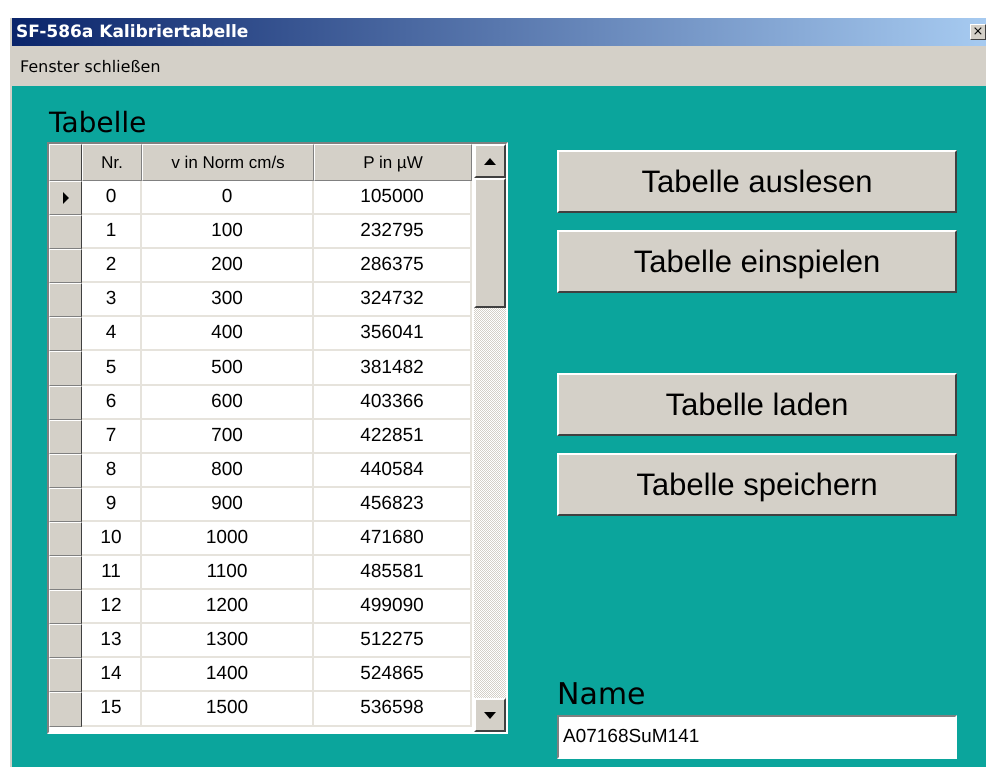 This screenshot has height=767, width=986. Describe the element at coordinates (228, 232) in the screenshot. I see `table-cell: 100` at that location.